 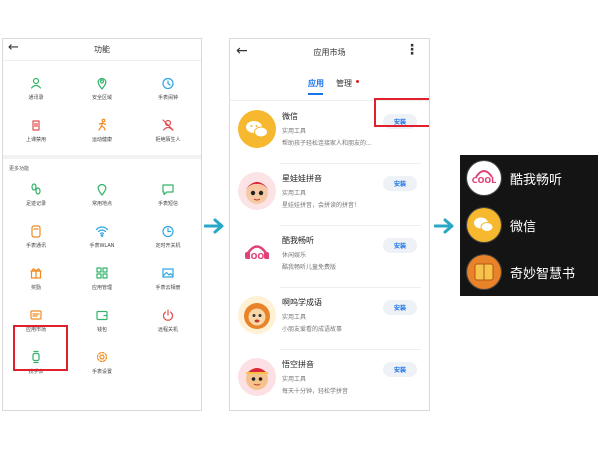 What do you see at coordinates (36, 97) in the screenshot?
I see `function-label: 通讯录` at bounding box center [36, 97].